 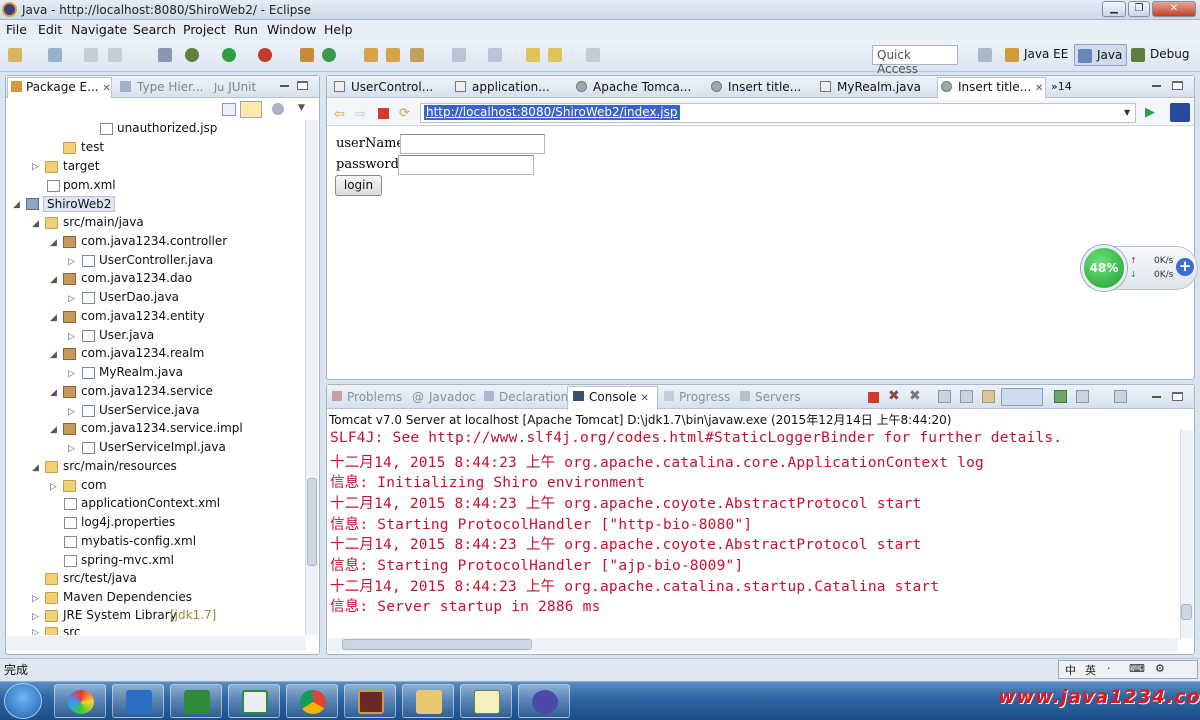 What do you see at coordinates (229, 55) in the screenshot?
I see `run-icon` at bounding box center [229, 55].